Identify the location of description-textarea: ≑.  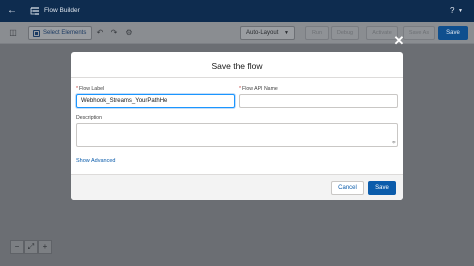
(237, 135).